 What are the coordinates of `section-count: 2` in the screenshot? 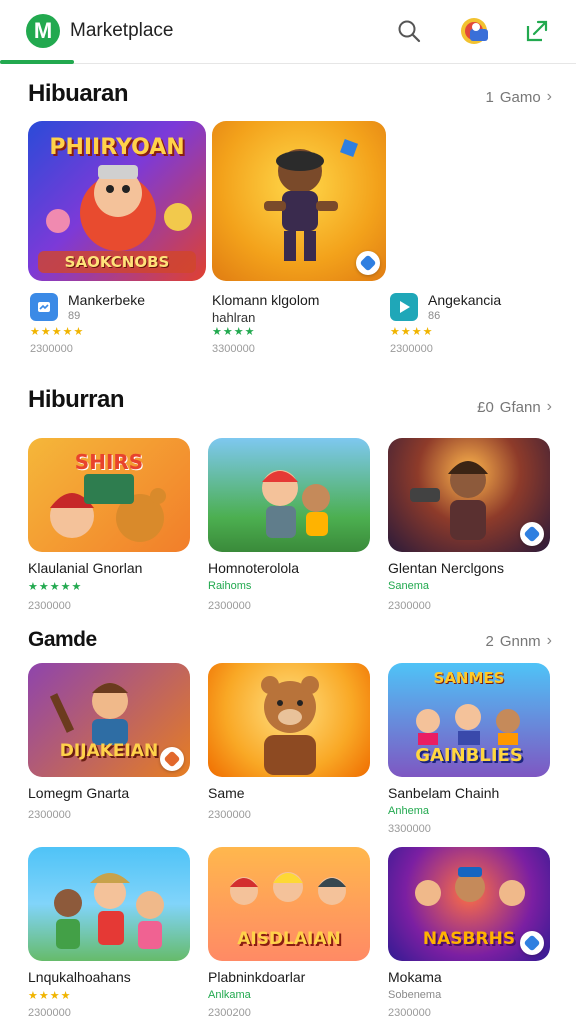 It's located at (489, 641).